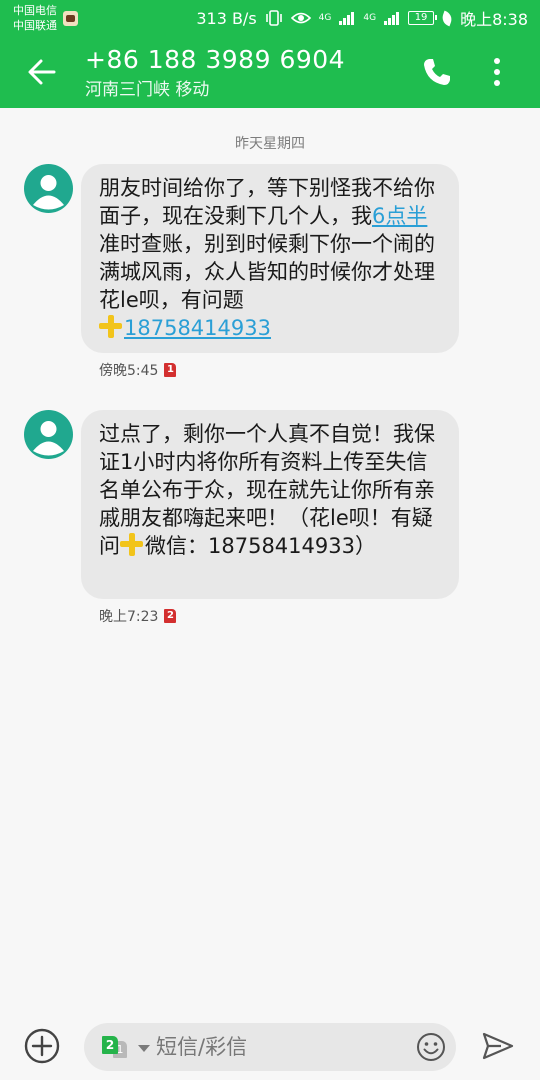 The width and height of the screenshot is (540, 1080). Describe the element at coordinates (494, 19) in the screenshot. I see `clock: 晚上8:38` at that location.